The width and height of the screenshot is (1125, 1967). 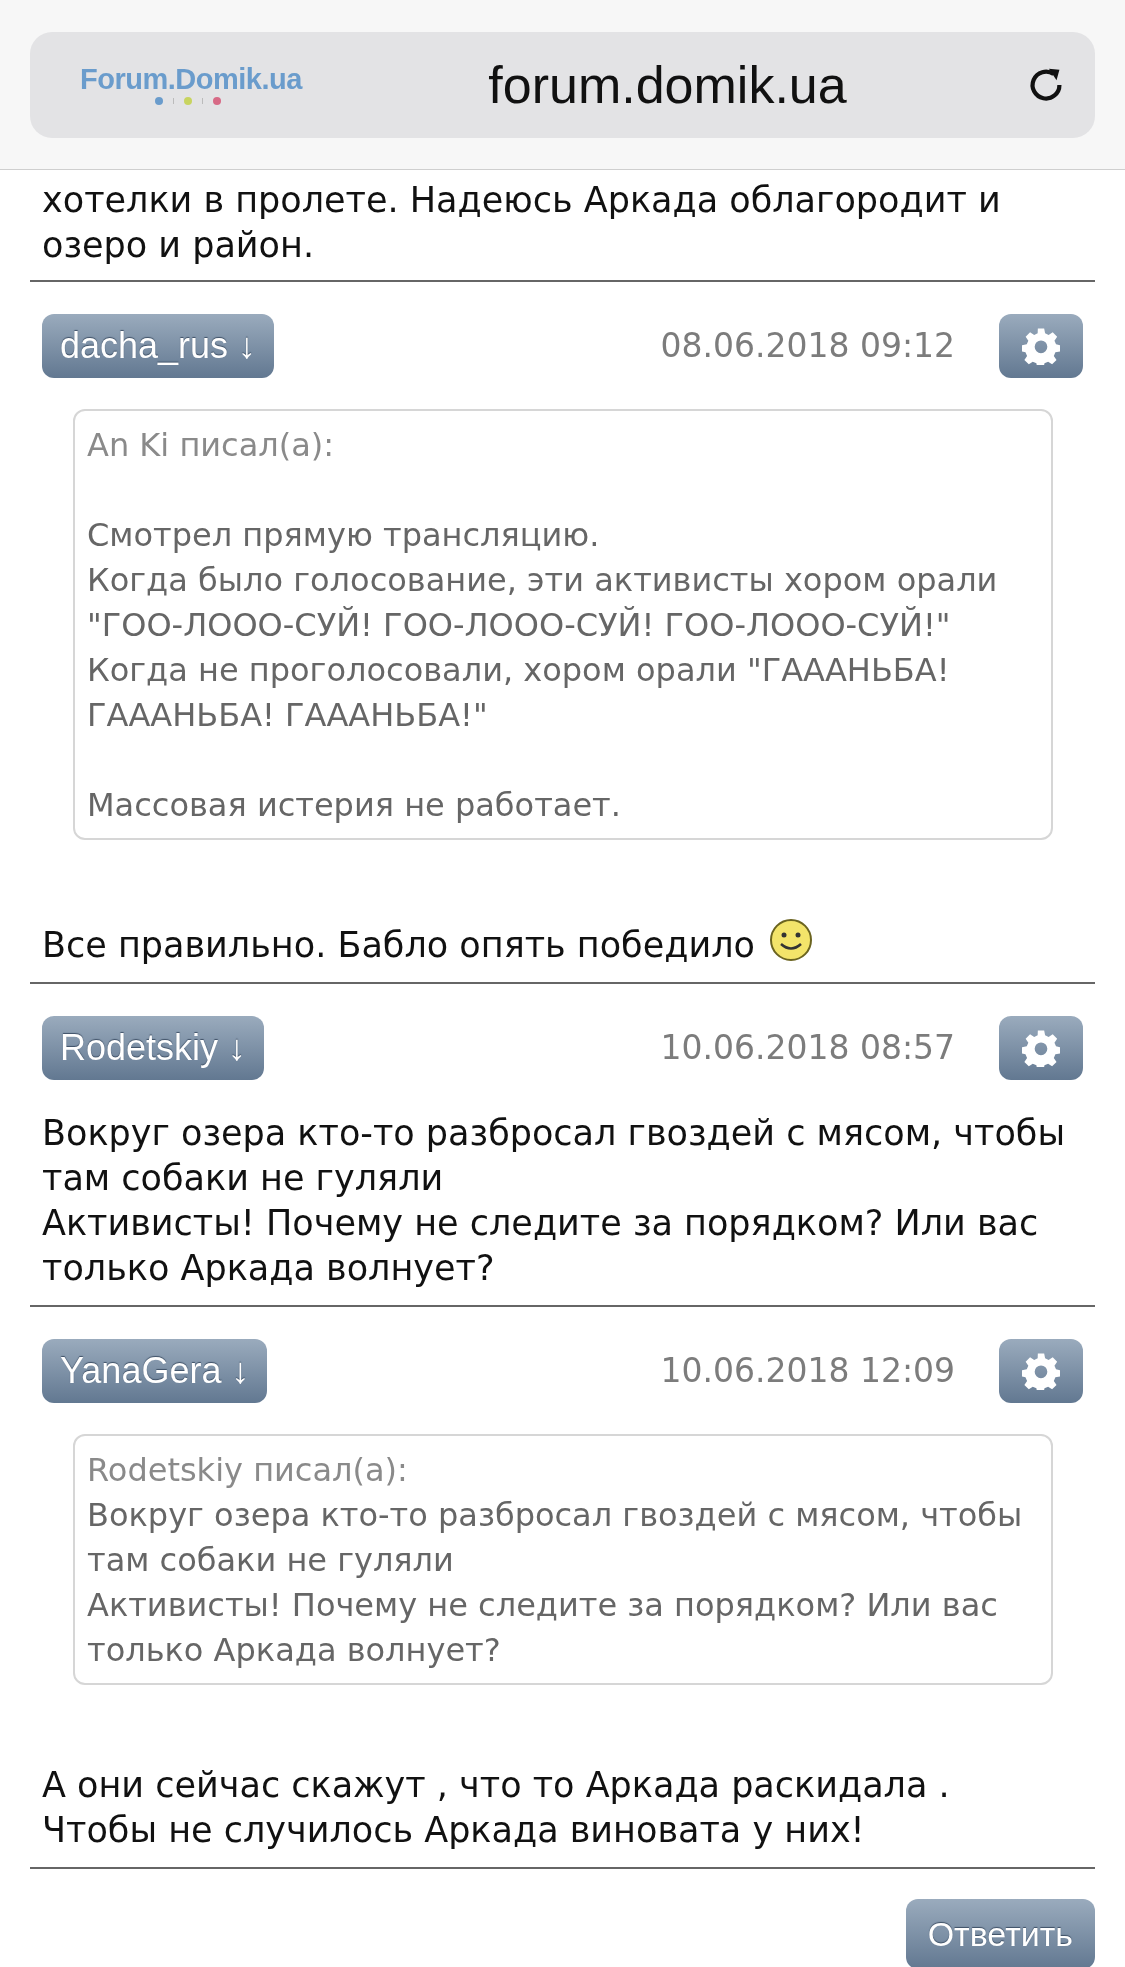 I want to click on post-date: 10.06.2018 08:57, so click(x=807, y=1047).